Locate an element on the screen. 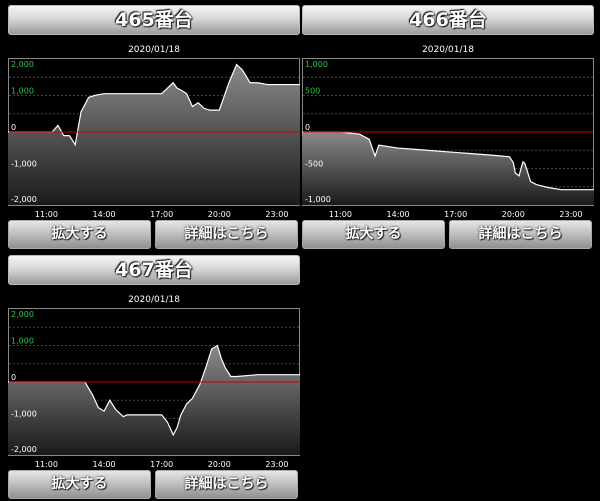 This screenshot has width=600, height=501. machine-title-466: 466番台 is located at coordinates (448, 20).